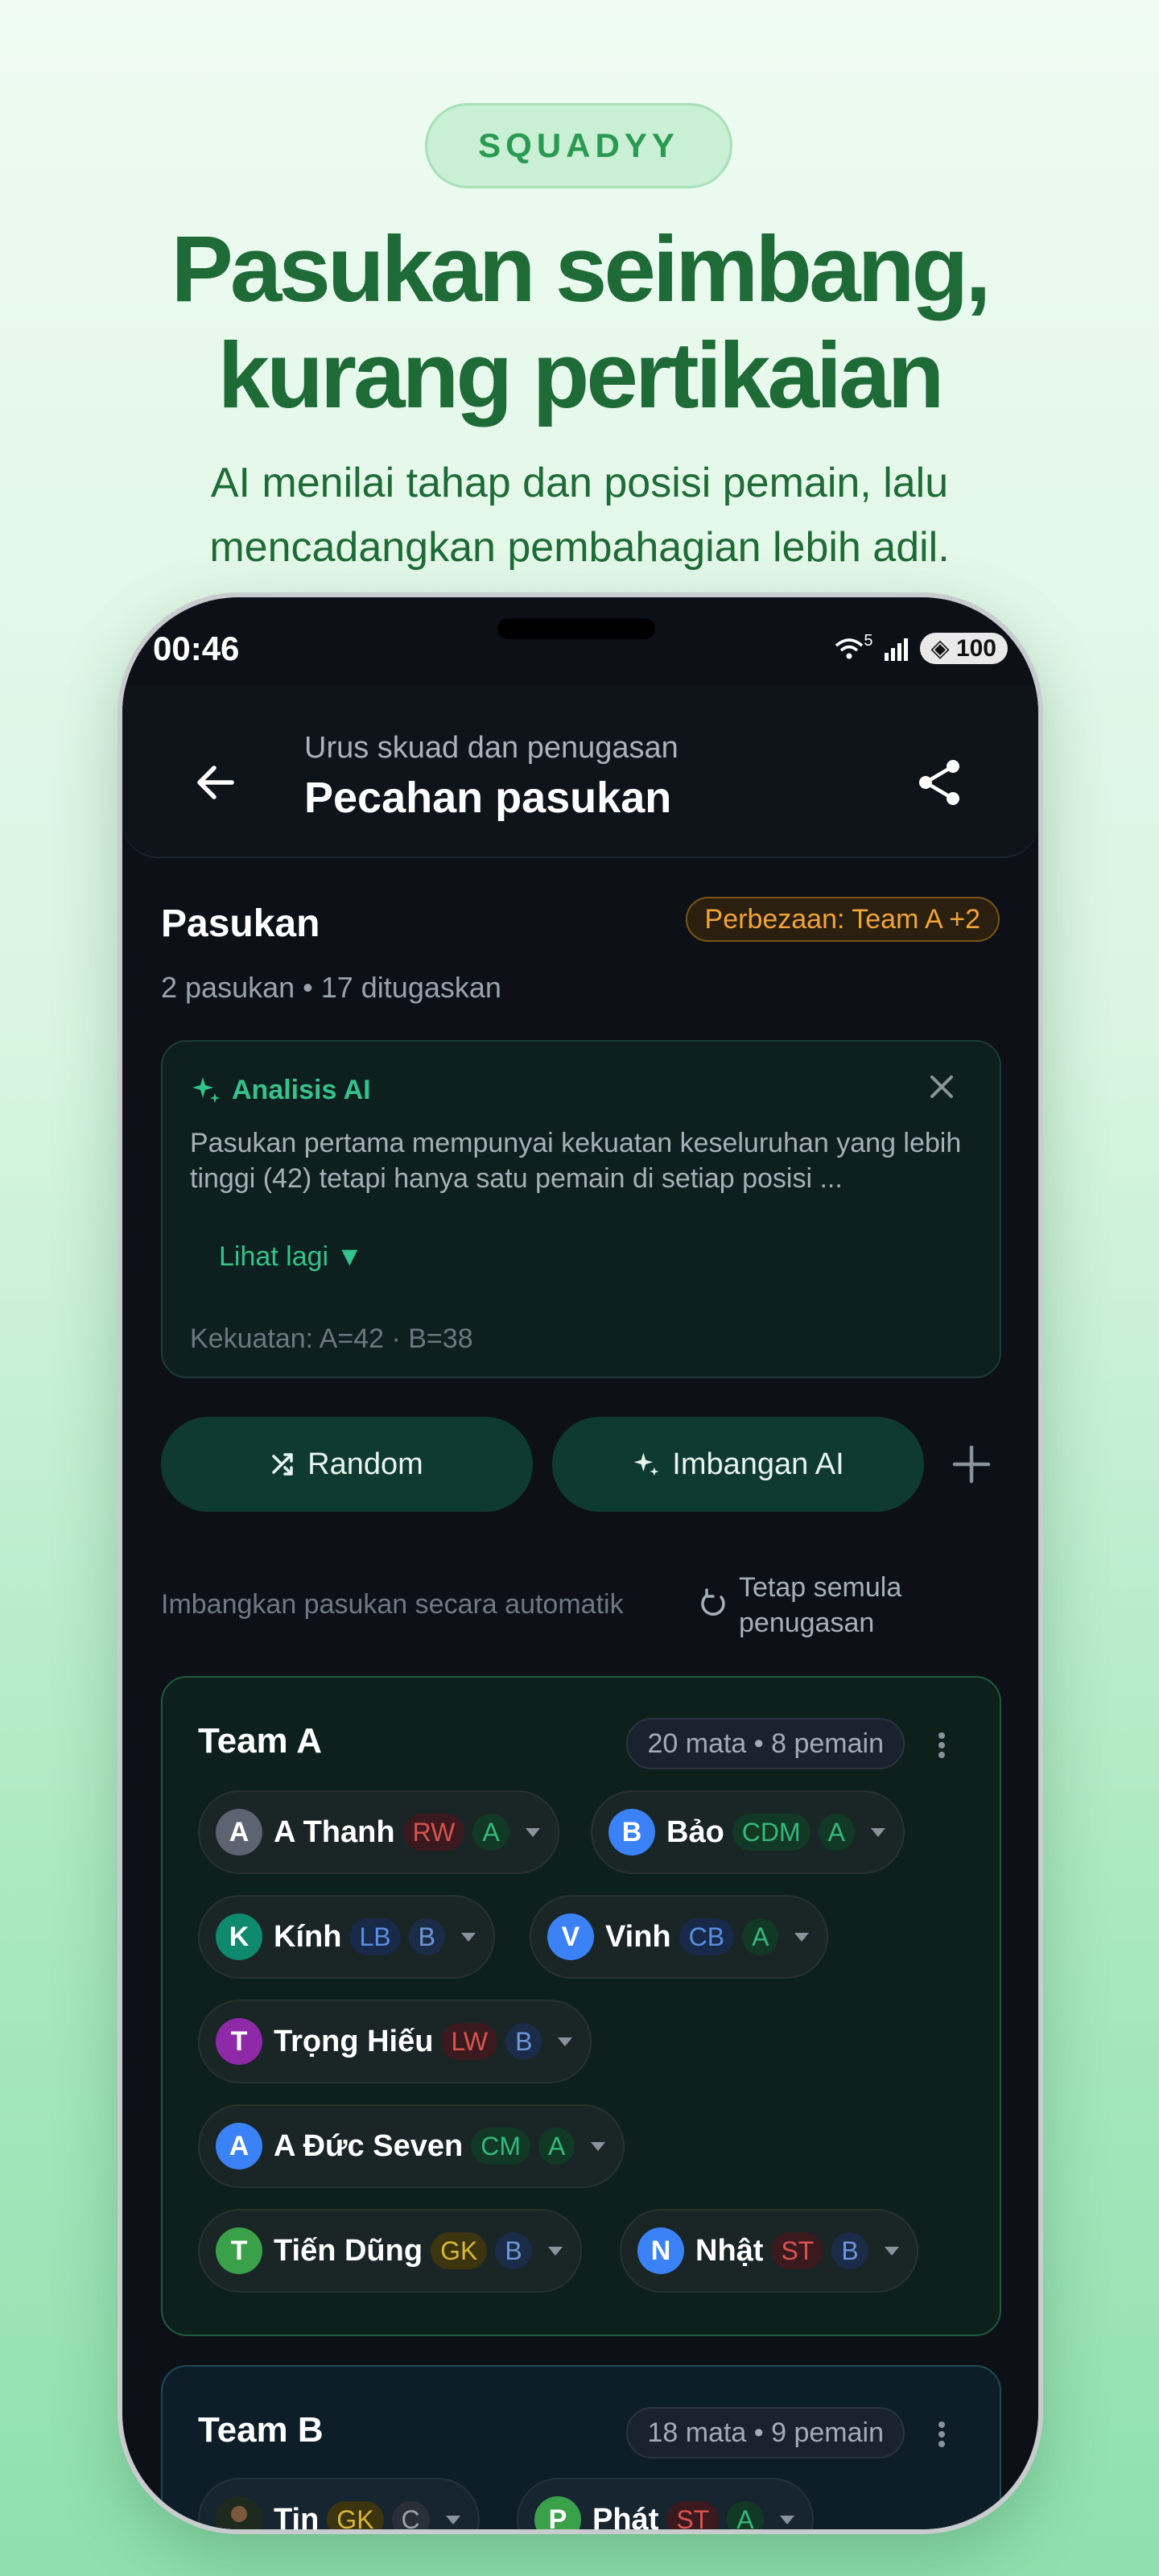 This screenshot has height=2576, width=1159. What do you see at coordinates (580, 772) in the screenshot?
I see `app-bar: Urus skuad dan penugasan Pecahan pasukan` at bounding box center [580, 772].